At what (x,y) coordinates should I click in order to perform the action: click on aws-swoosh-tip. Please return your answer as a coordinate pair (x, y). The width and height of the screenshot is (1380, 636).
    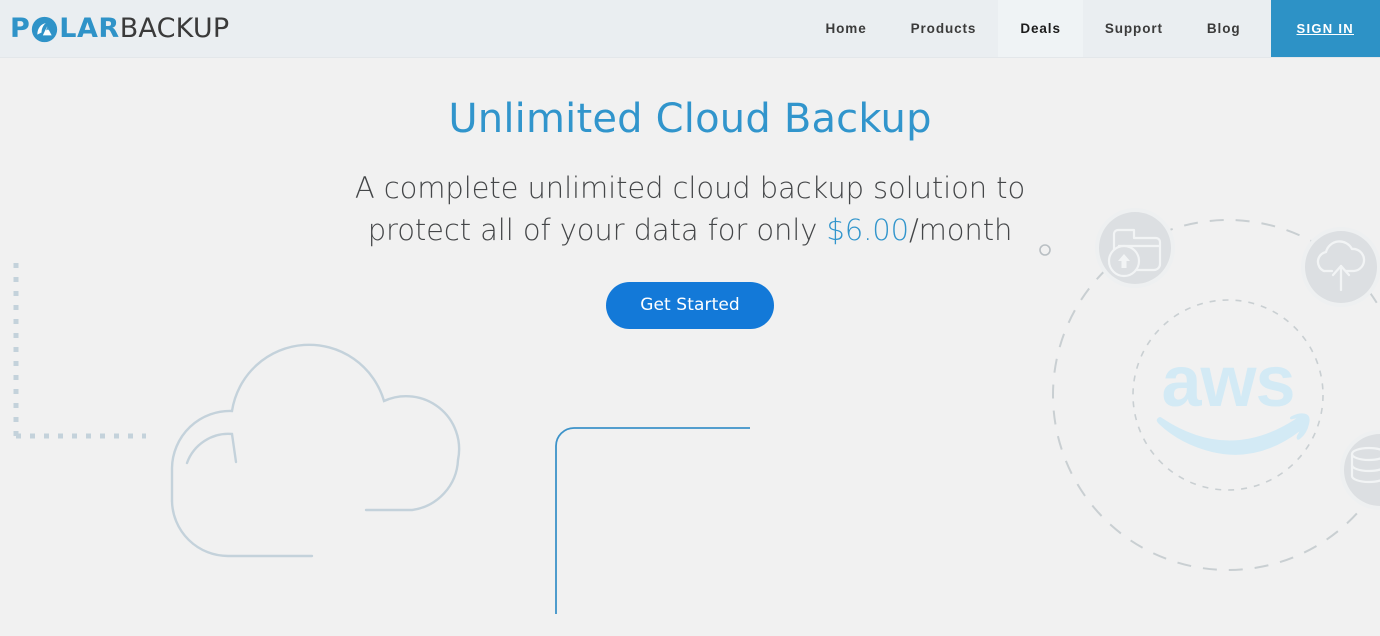
    Looking at the image, I should click on (1300, 426).